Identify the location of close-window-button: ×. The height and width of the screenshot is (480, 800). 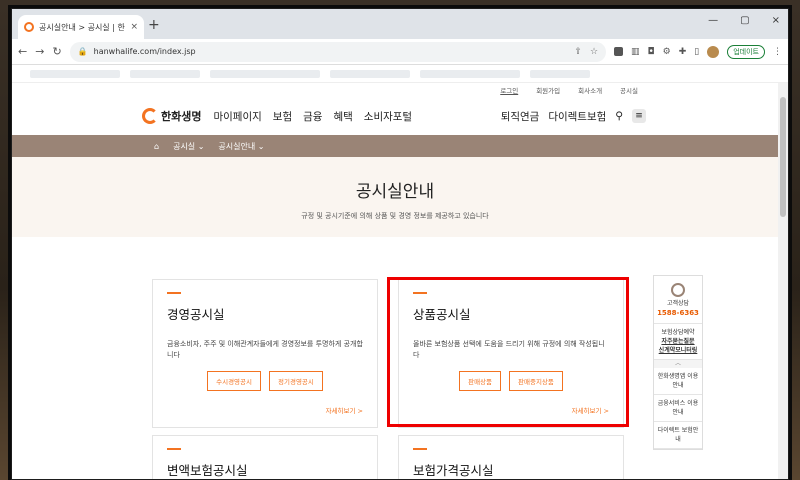
(776, 20).